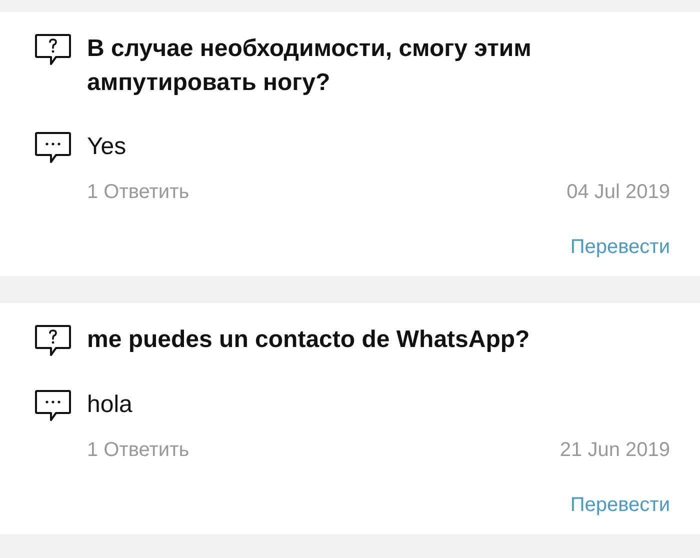 Image resolution: width=700 pixels, height=558 pixels. I want to click on answer-date: 21 Jun 2019, so click(615, 450).